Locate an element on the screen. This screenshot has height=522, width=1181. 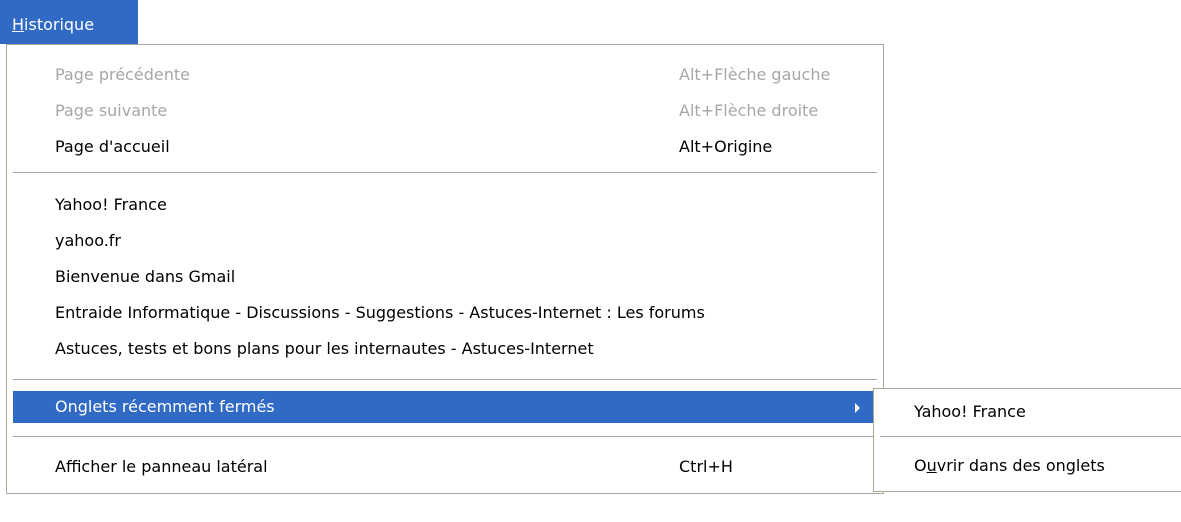
menu-item-forward-label: Page suivante is located at coordinates (111, 110).